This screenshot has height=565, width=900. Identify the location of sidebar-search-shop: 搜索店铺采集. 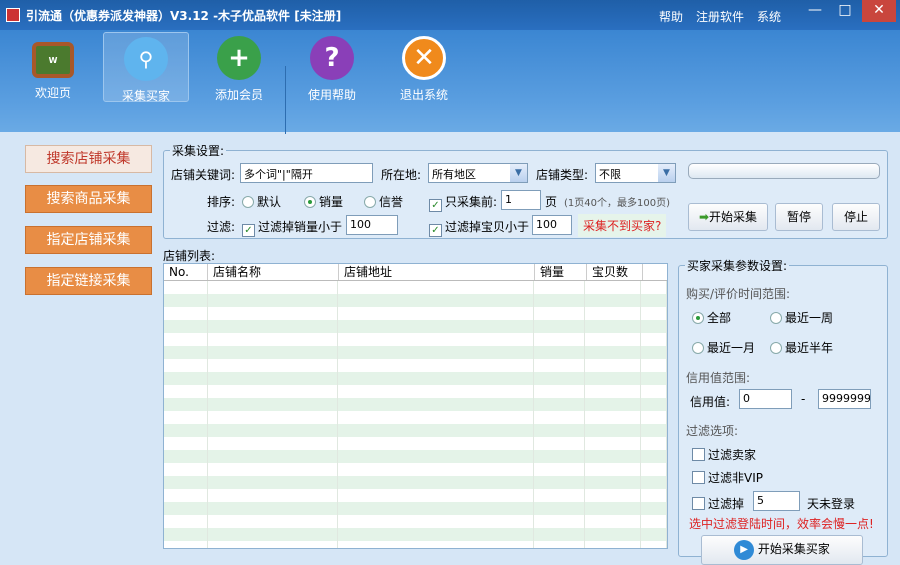
(88, 159).